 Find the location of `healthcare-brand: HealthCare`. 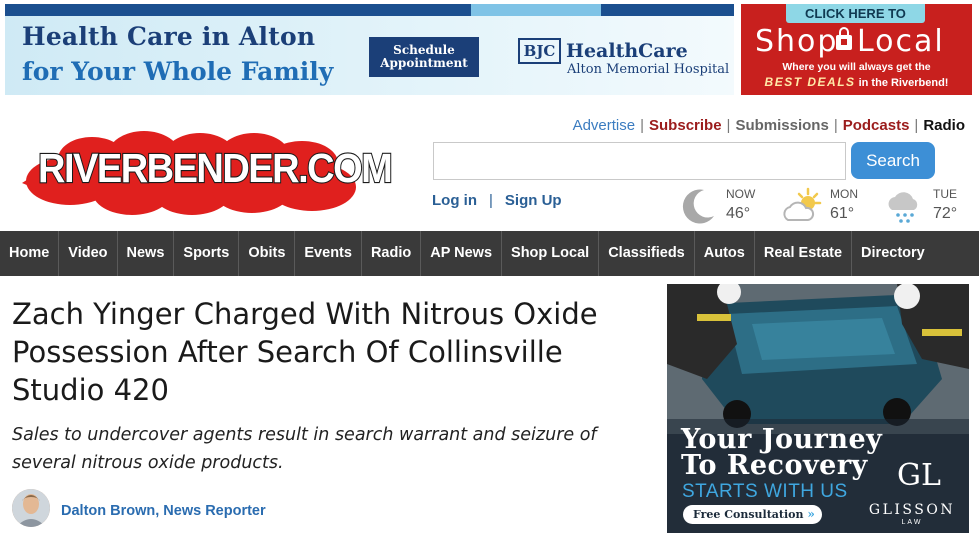

healthcare-brand: HealthCare is located at coordinates (627, 51).